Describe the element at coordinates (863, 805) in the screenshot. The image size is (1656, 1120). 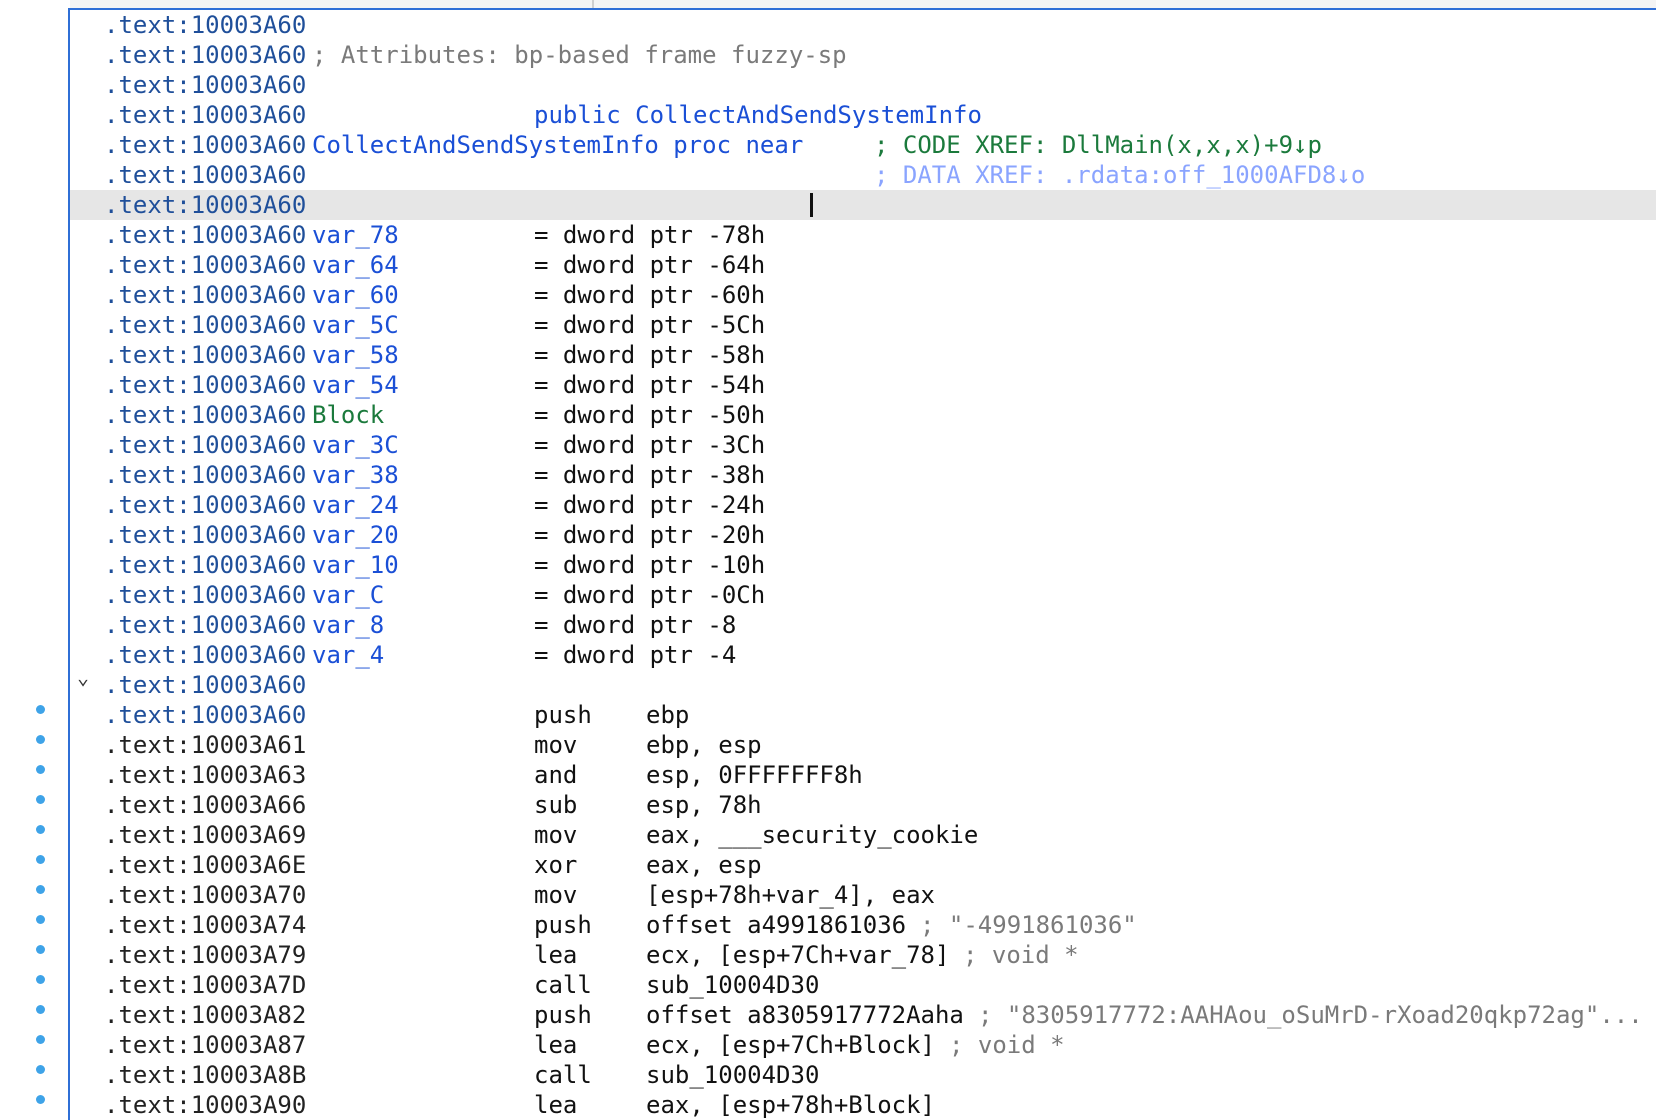
I see `listing-line: .text:10003A66 sub esp, 78h` at that location.